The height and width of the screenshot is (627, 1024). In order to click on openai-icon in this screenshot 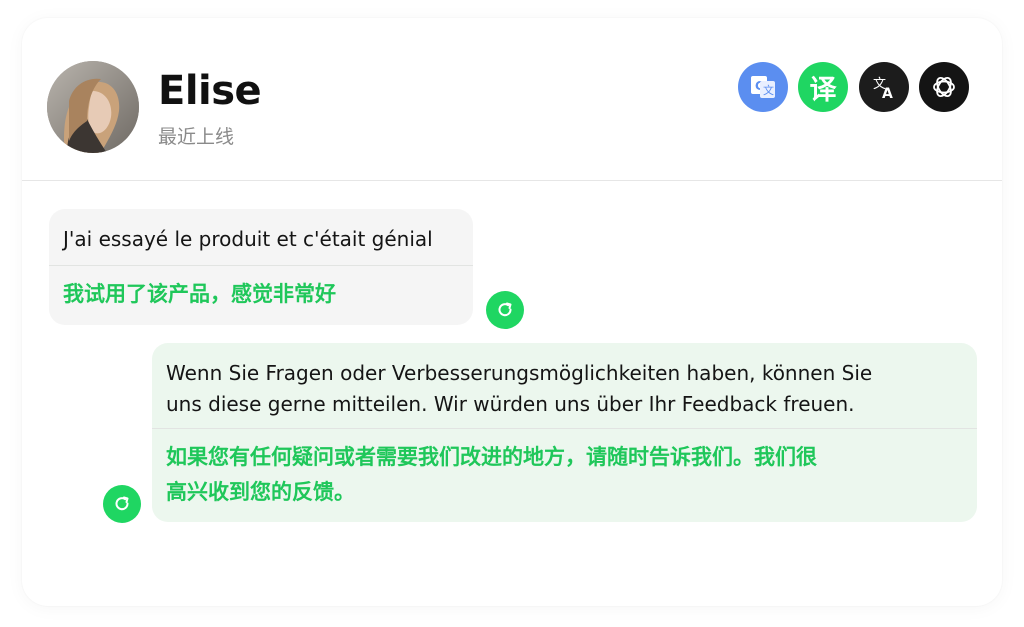, I will do `click(944, 87)`.